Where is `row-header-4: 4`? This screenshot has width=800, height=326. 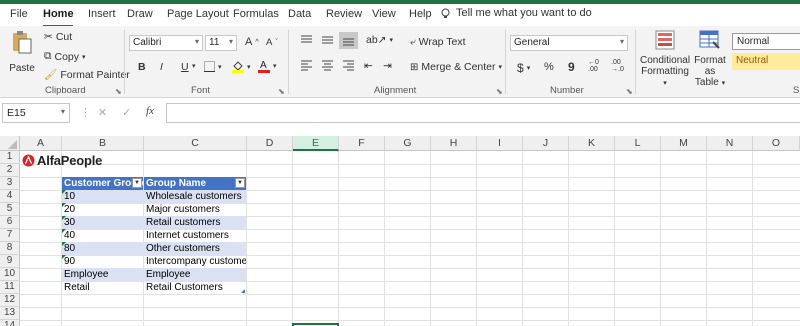 row-header-4: 4 is located at coordinates (10, 196).